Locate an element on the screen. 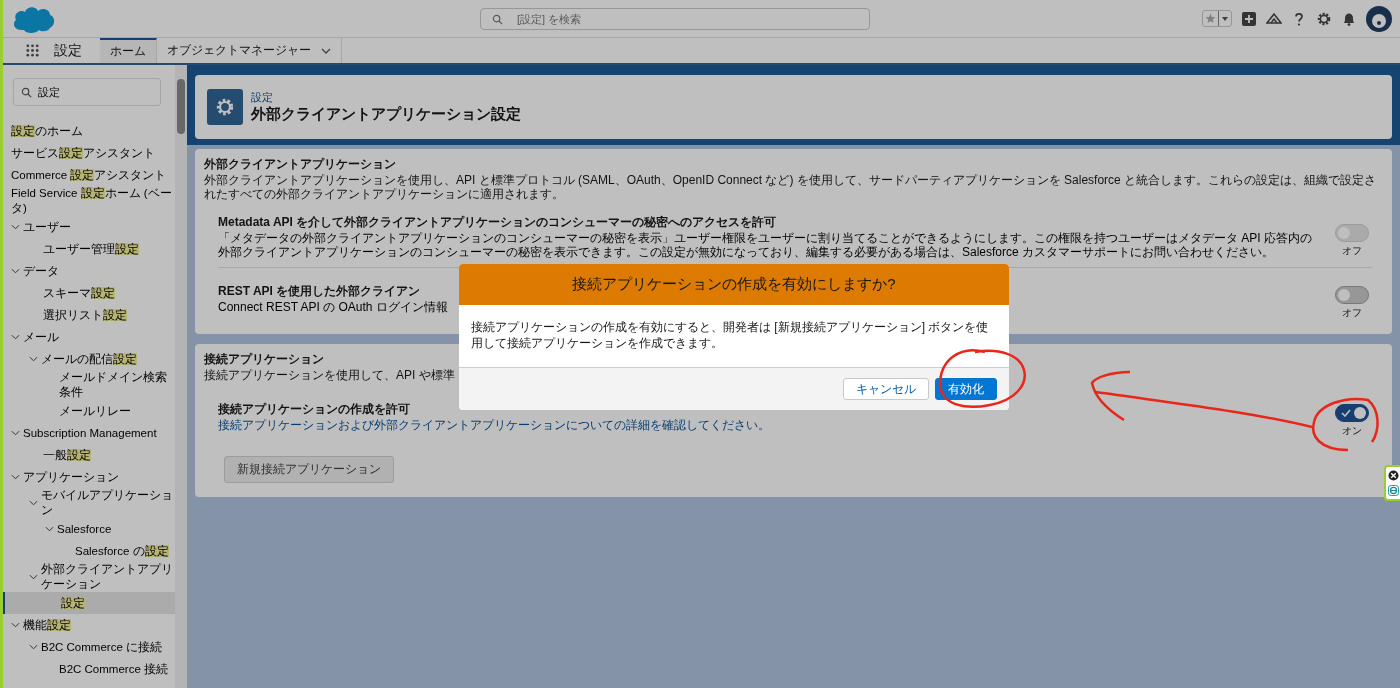 The image size is (1400, 688). sidebar-item: メールドメイン検索条件 is located at coordinates (117, 385).